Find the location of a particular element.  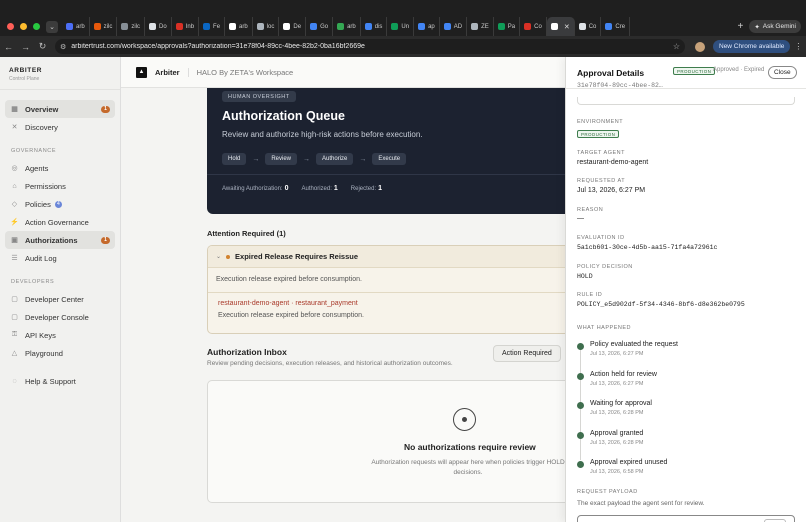

close-window-button is located at coordinates (10, 26).